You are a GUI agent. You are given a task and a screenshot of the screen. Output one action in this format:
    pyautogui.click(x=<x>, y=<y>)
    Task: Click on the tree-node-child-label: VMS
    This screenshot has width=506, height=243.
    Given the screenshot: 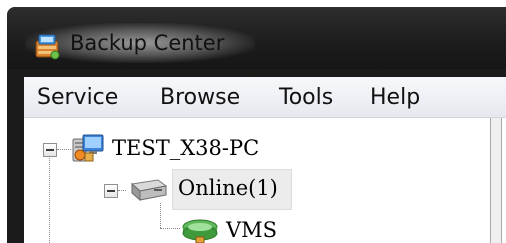 What is the action you would take?
    pyautogui.click(x=251, y=230)
    